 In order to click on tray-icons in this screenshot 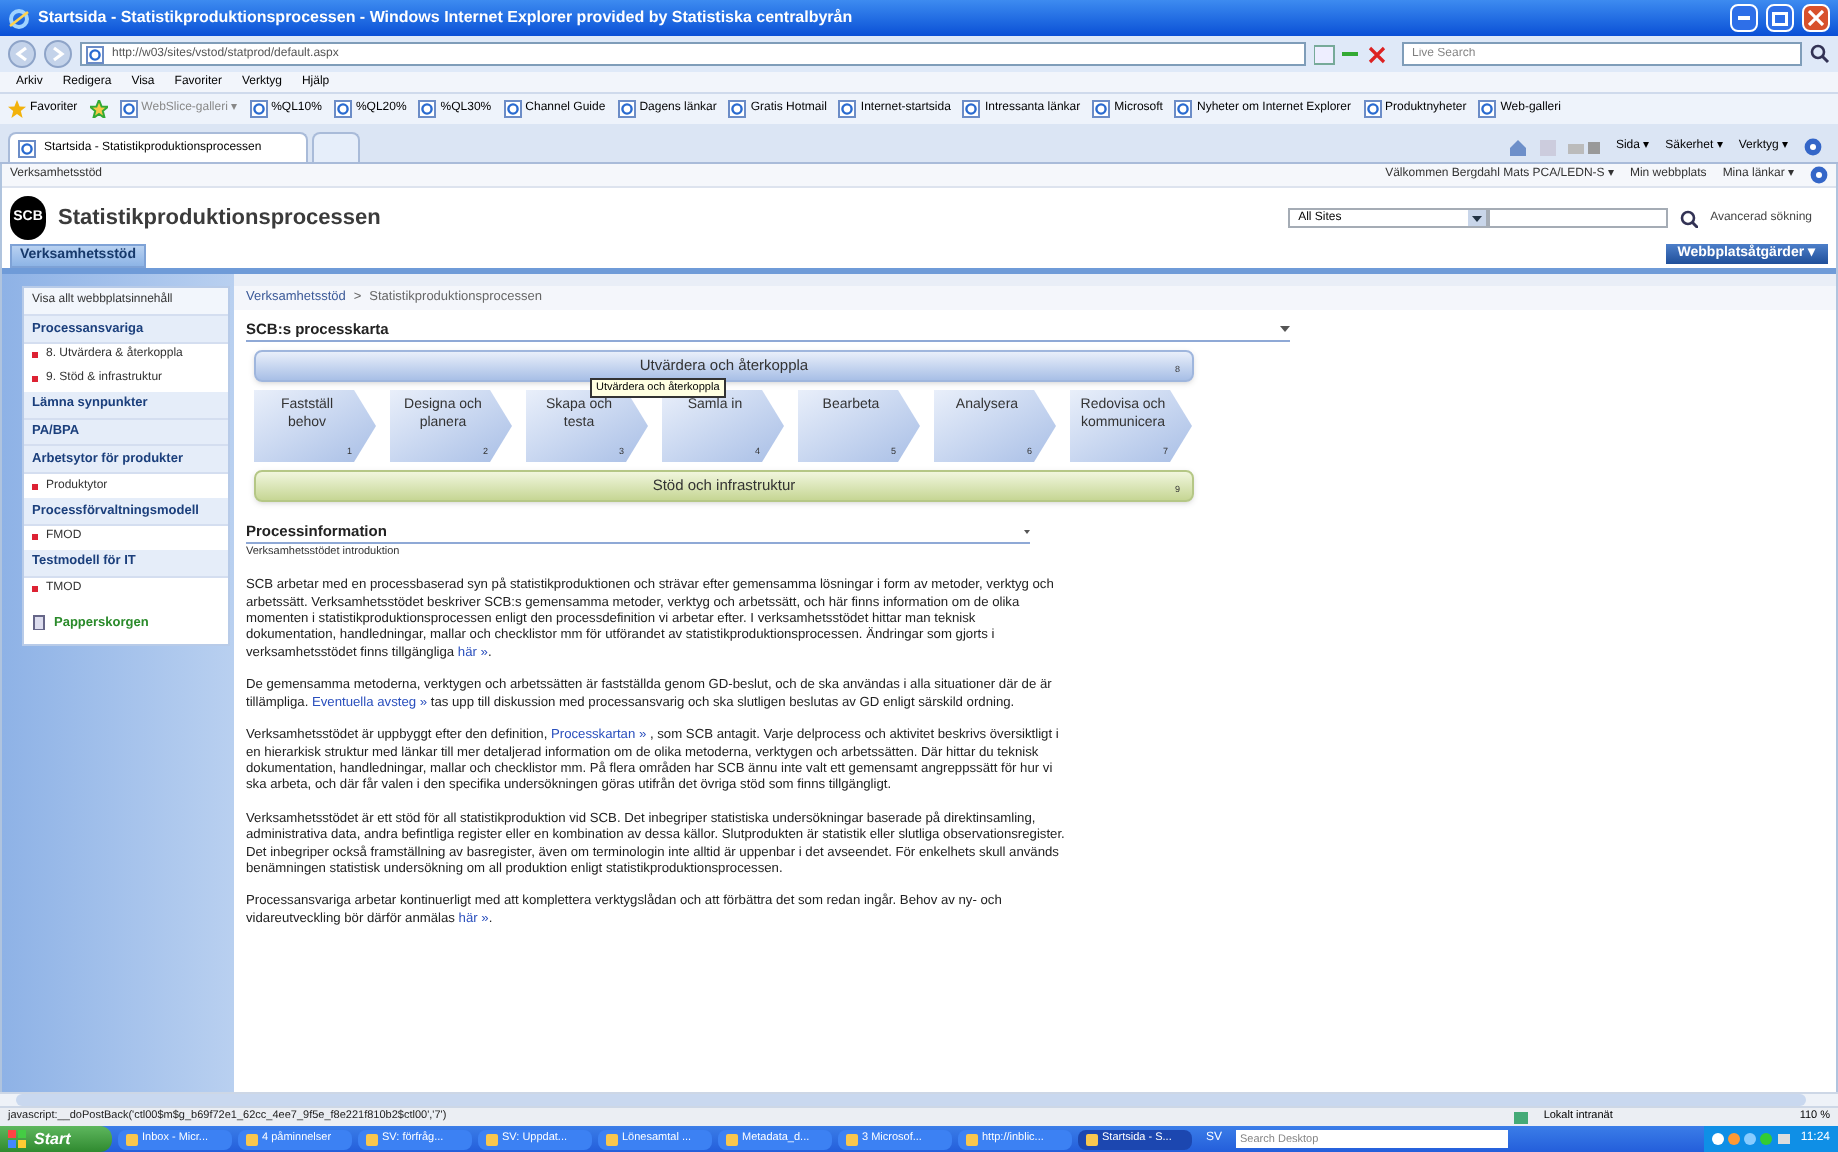, I will do `click(1752, 1139)`.